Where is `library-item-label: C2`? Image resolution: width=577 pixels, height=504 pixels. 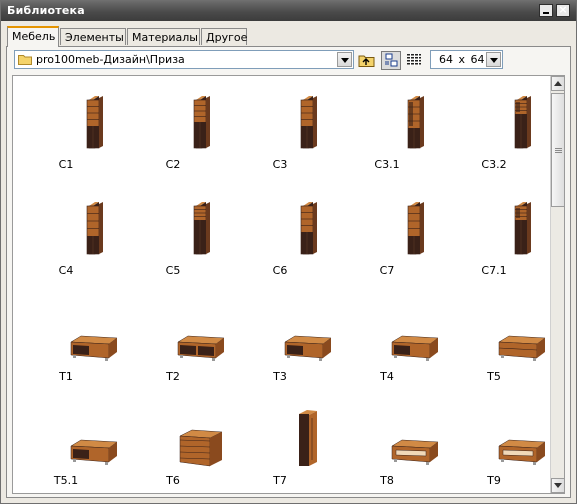 library-item-label: C2 is located at coordinates (173, 164).